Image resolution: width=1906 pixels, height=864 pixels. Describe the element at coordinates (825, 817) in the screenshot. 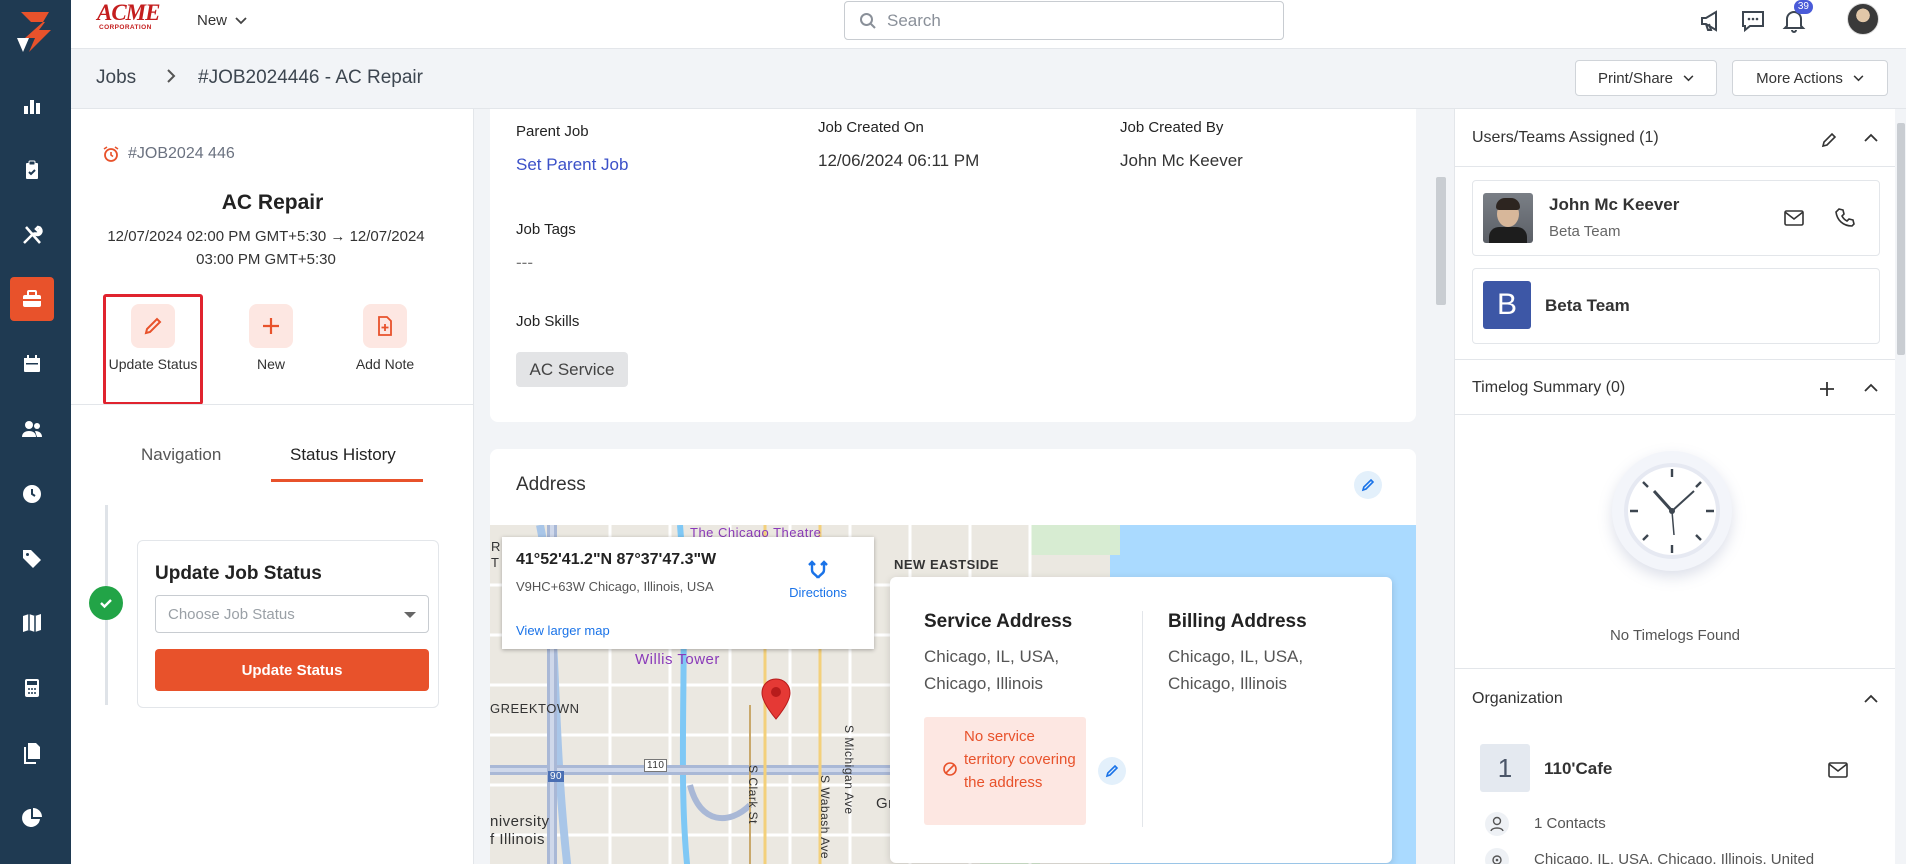

I see `map-label-s-wabash: S Wabash Ave` at that location.